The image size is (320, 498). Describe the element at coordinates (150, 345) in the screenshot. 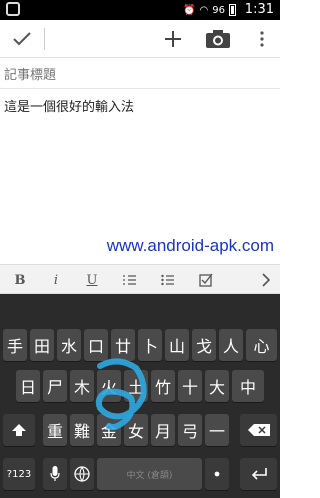

I see `key-divination: 卜` at that location.